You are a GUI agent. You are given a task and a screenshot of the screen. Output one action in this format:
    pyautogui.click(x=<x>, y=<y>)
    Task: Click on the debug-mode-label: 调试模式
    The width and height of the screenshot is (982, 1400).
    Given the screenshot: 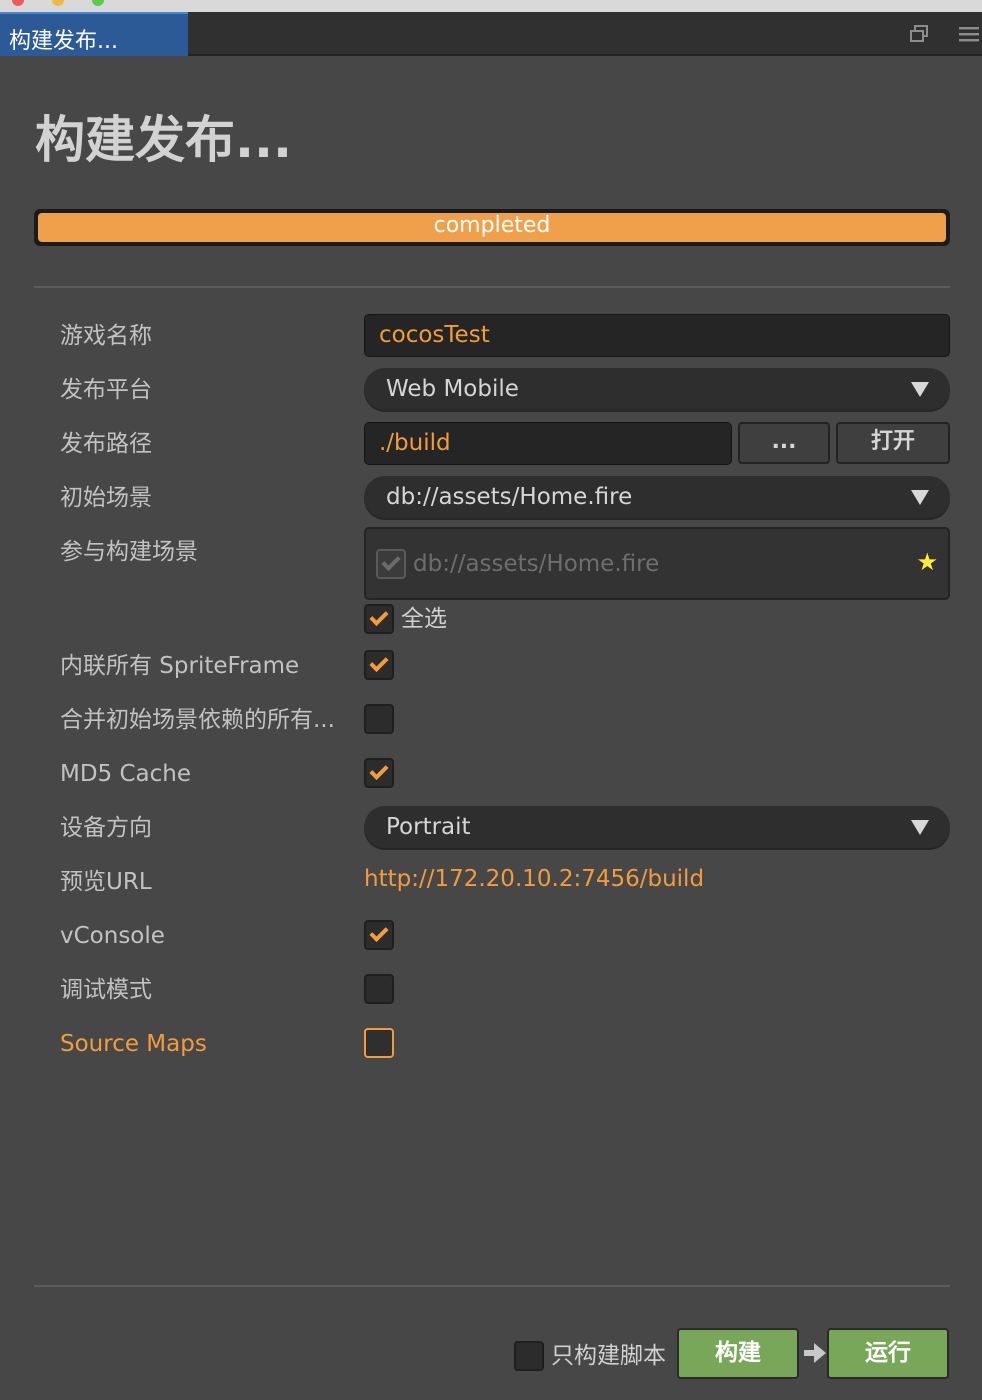 What is the action you would take?
    pyautogui.click(x=106, y=990)
    